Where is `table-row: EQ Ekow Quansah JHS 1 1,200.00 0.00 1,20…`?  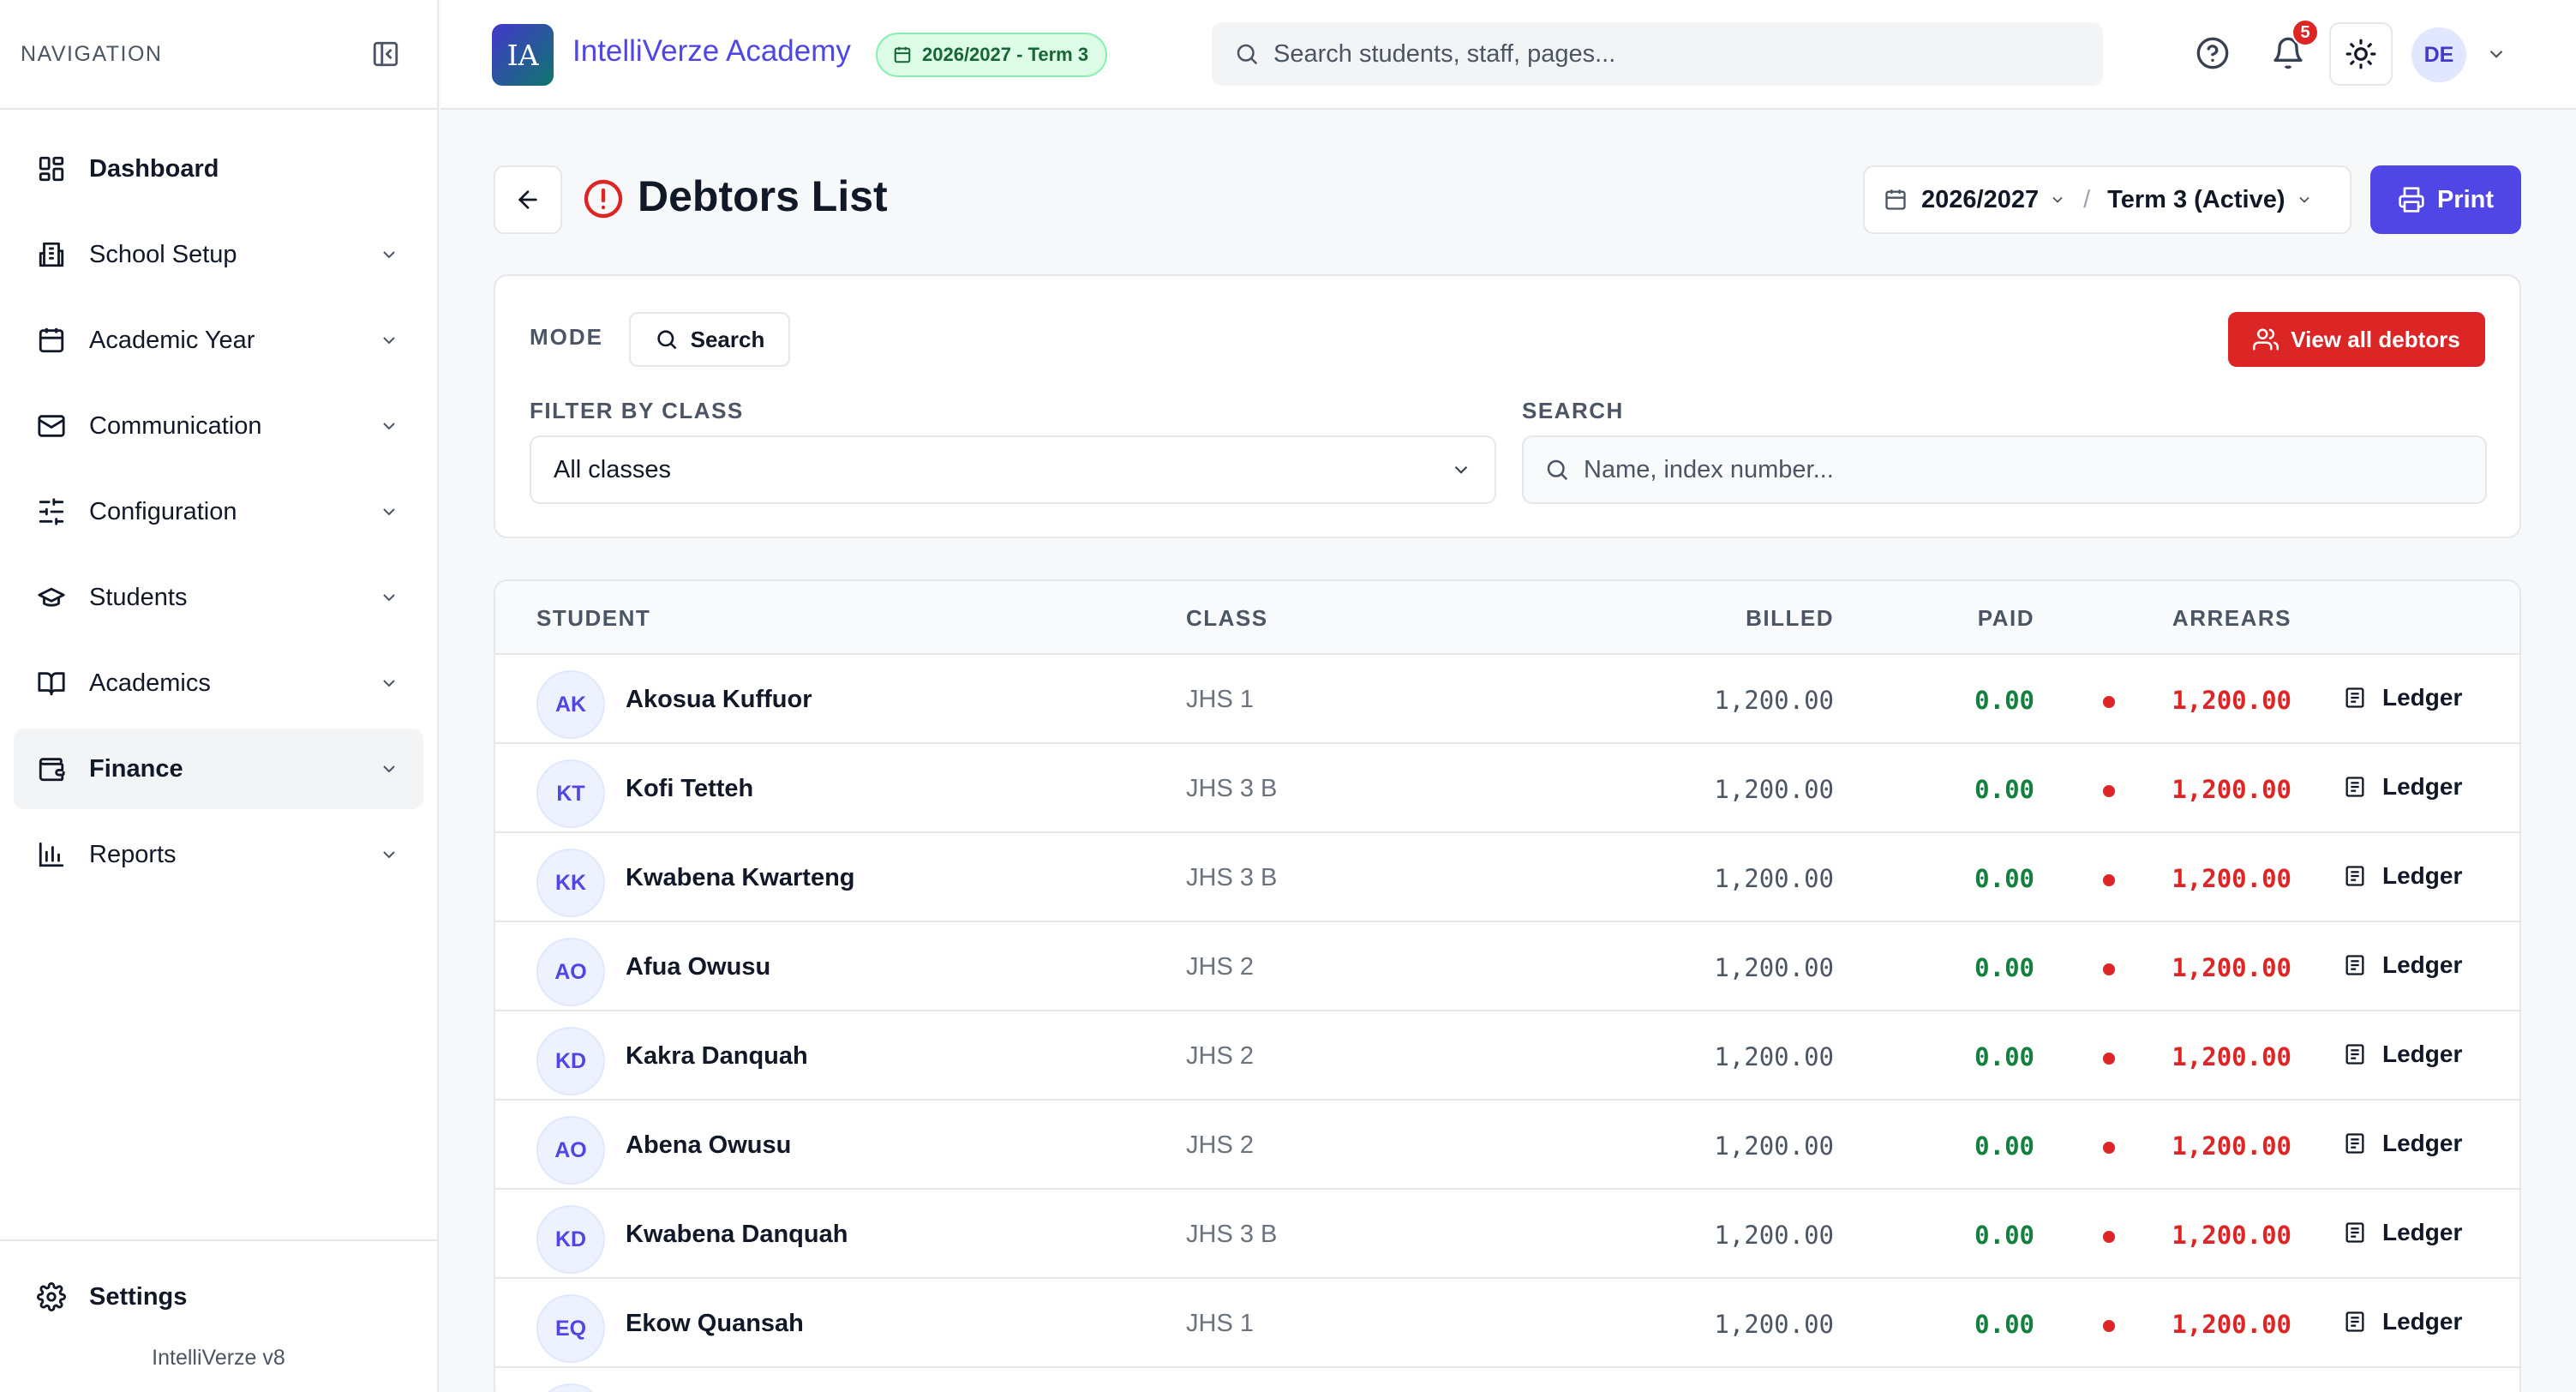
table-row: EQ Ekow Quansah JHS 1 1,200.00 0.00 1,20… is located at coordinates (1507, 1323).